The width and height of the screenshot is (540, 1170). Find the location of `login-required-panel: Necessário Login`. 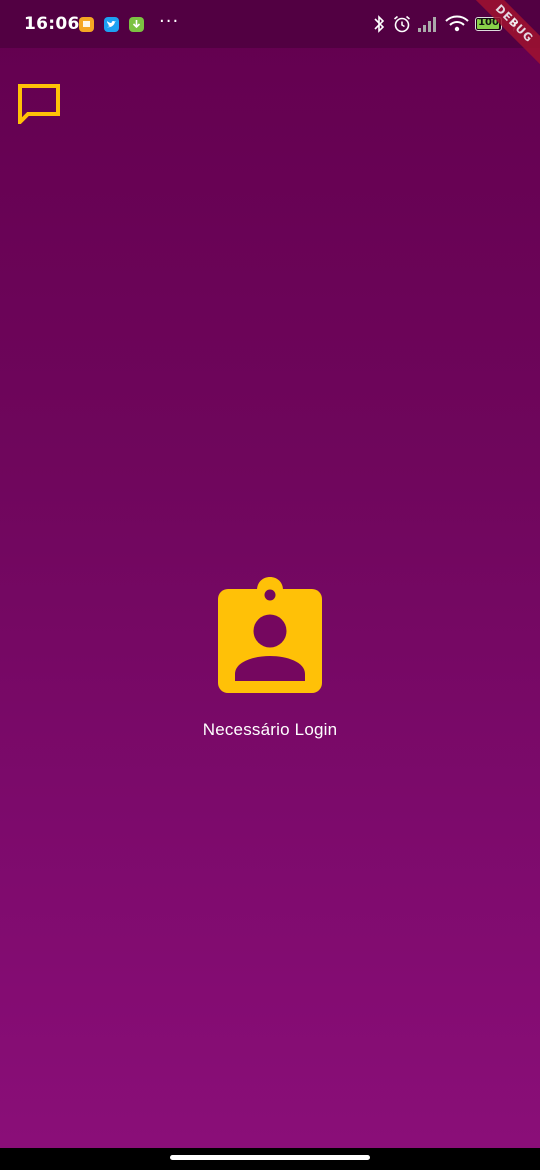

login-required-panel: Necessário Login is located at coordinates (270, 658).